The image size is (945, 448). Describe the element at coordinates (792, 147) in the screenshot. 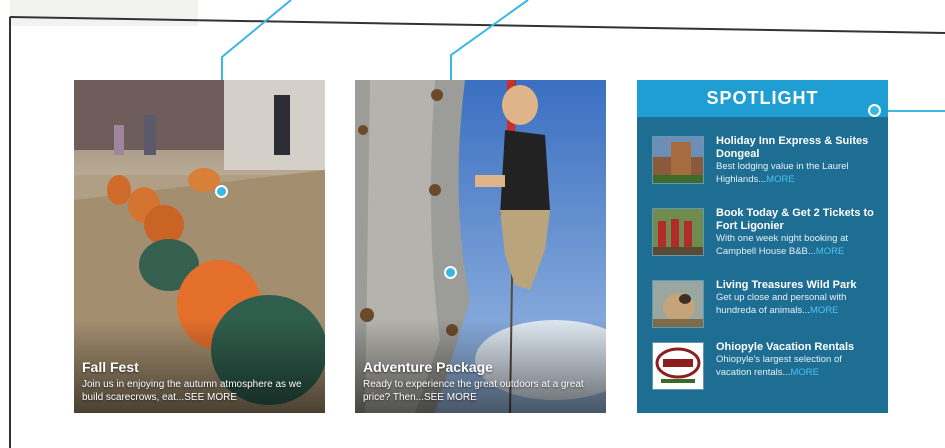

I see `spotlight-item-title: Holiday Inn Express & Suites Dongeal` at that location.